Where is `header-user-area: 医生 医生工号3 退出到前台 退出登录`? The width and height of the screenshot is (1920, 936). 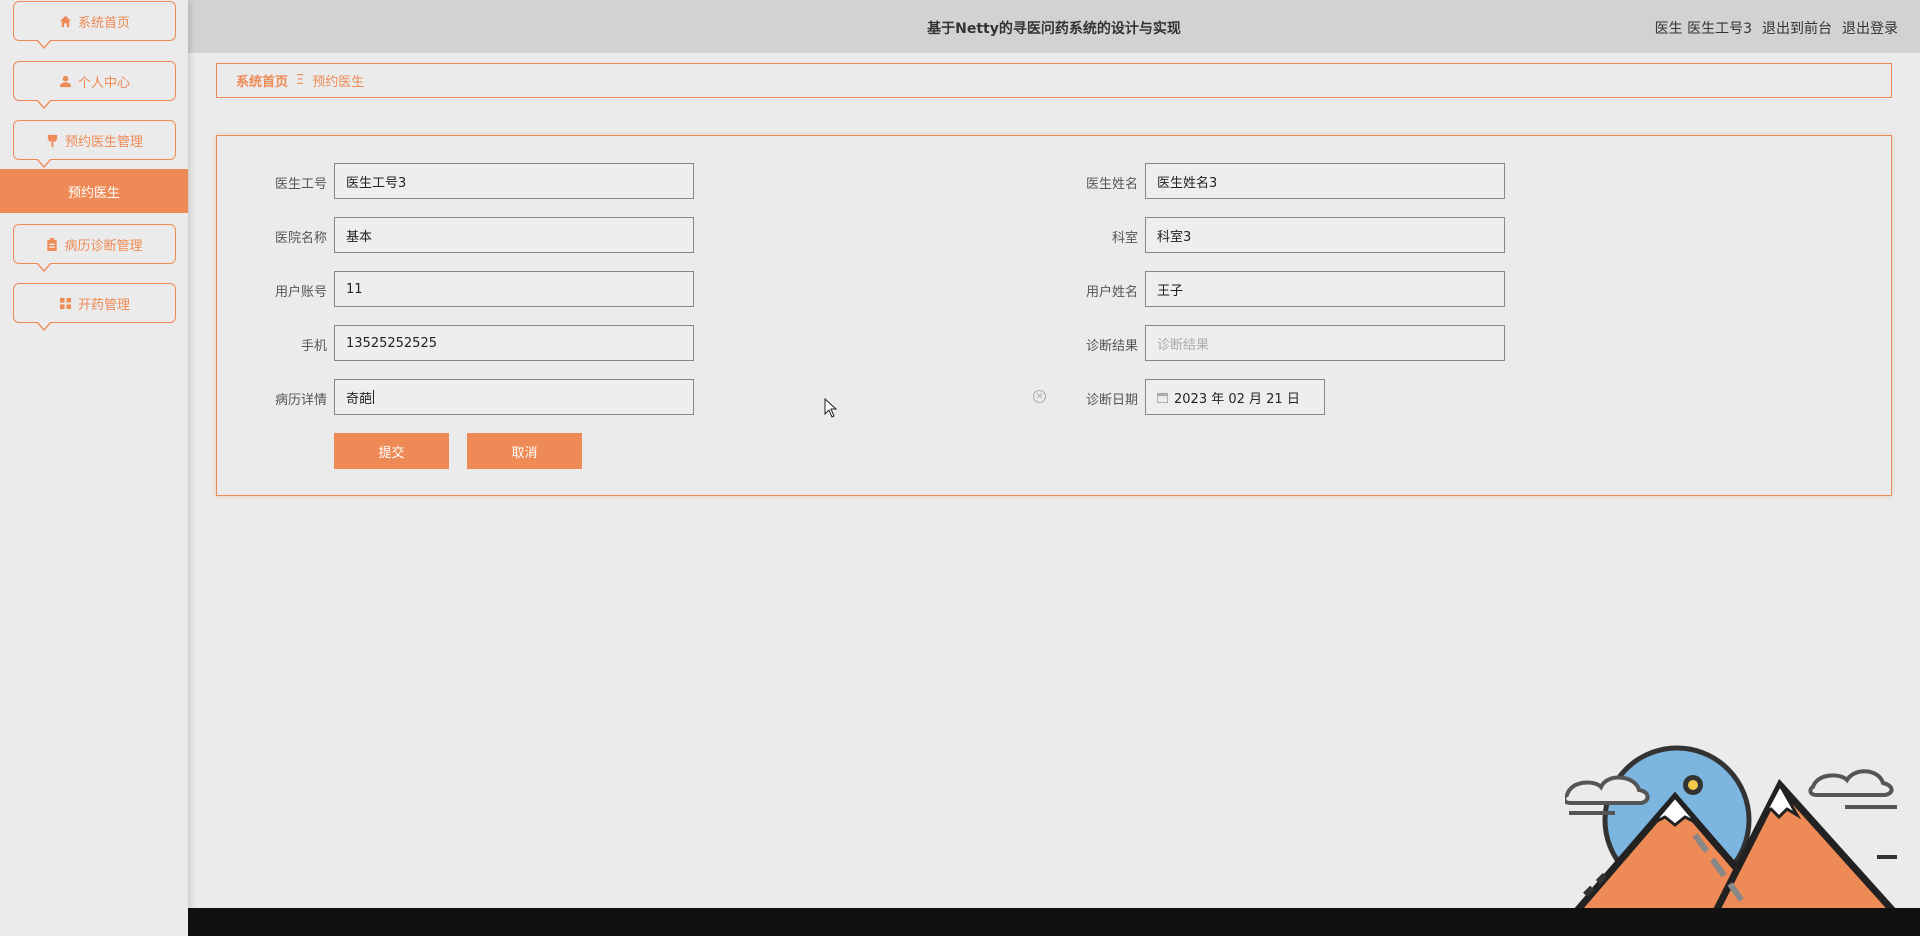
header-user-area: 医生 医生工号3 退出到前台 退出登录 is located at coordinates (1776, 28).